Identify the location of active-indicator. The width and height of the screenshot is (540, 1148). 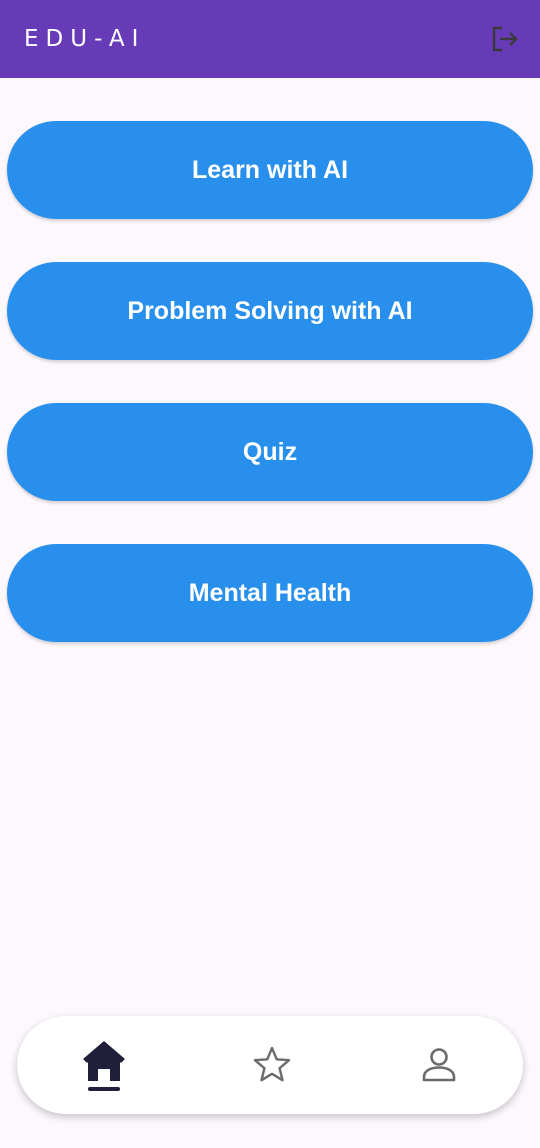
(104, 1089).